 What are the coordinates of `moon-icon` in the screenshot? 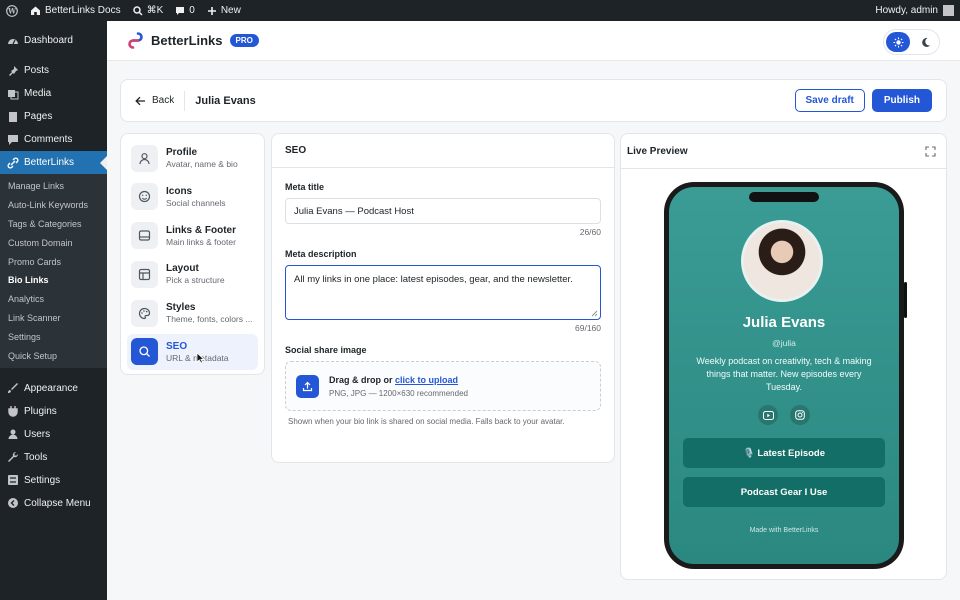 It's located at (925, 42).